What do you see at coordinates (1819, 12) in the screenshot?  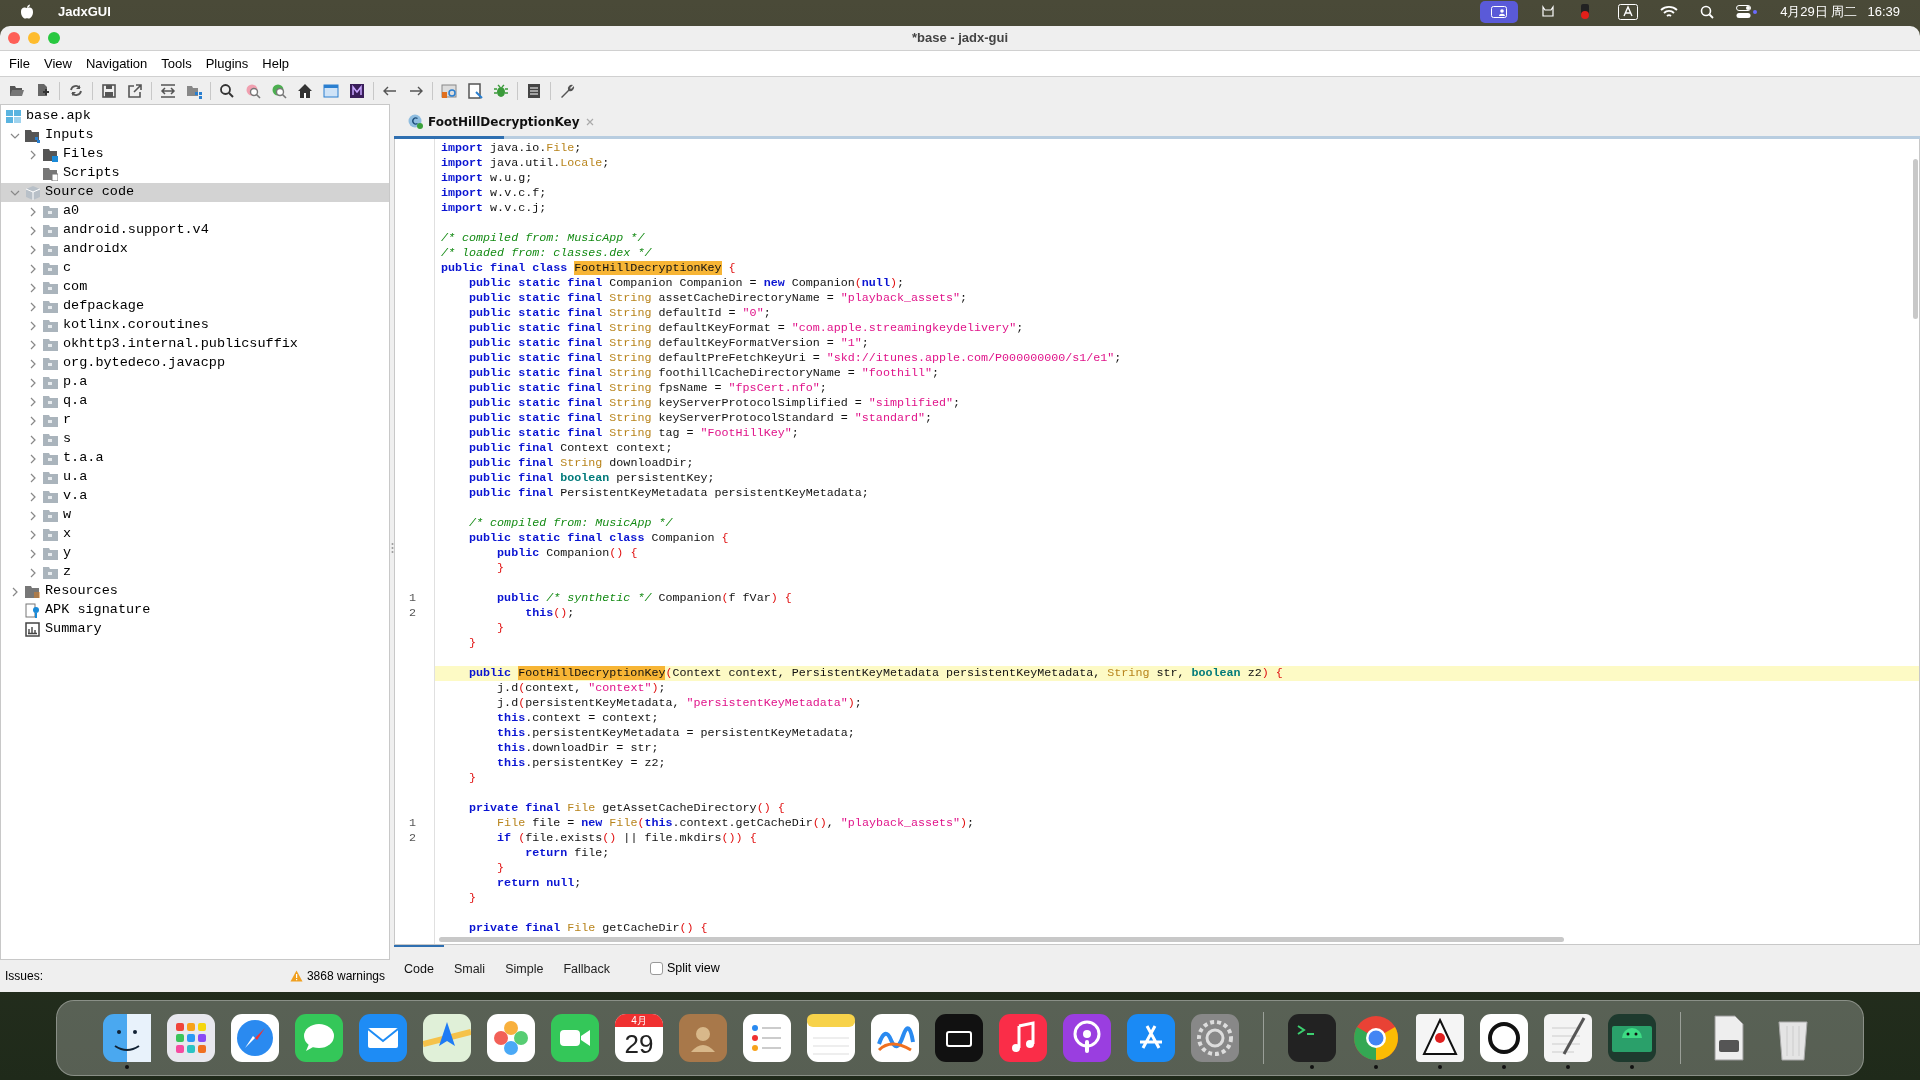 I see `menubar-date: 4月29日 周二` at bounding box center [1819, 12].